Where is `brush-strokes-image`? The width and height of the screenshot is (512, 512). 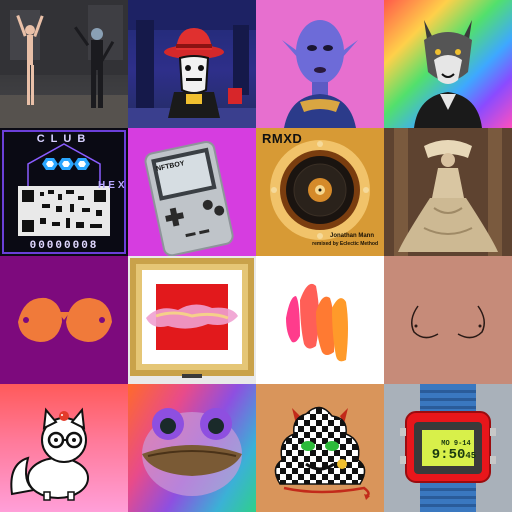
brush-strokes-image is located at coordinates (317, 322).